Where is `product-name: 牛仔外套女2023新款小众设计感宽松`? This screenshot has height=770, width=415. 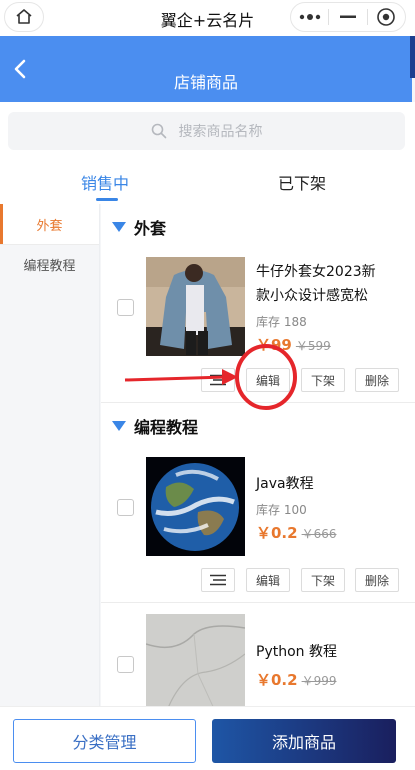 product-name: 牛仔外套女2023新款小众设计感宽松 is located at coordinates (316, 284).